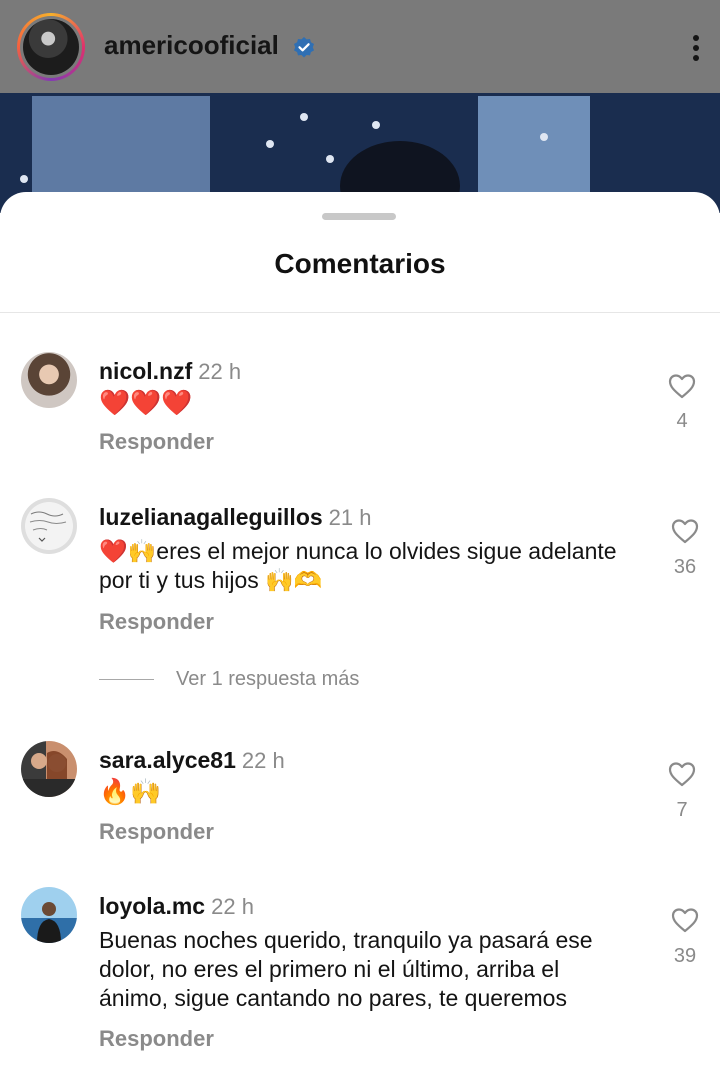 Image resolution: width=720 pixels, height=1091 pixels. I want to click on more-vertical-icon, so click(696, 48).